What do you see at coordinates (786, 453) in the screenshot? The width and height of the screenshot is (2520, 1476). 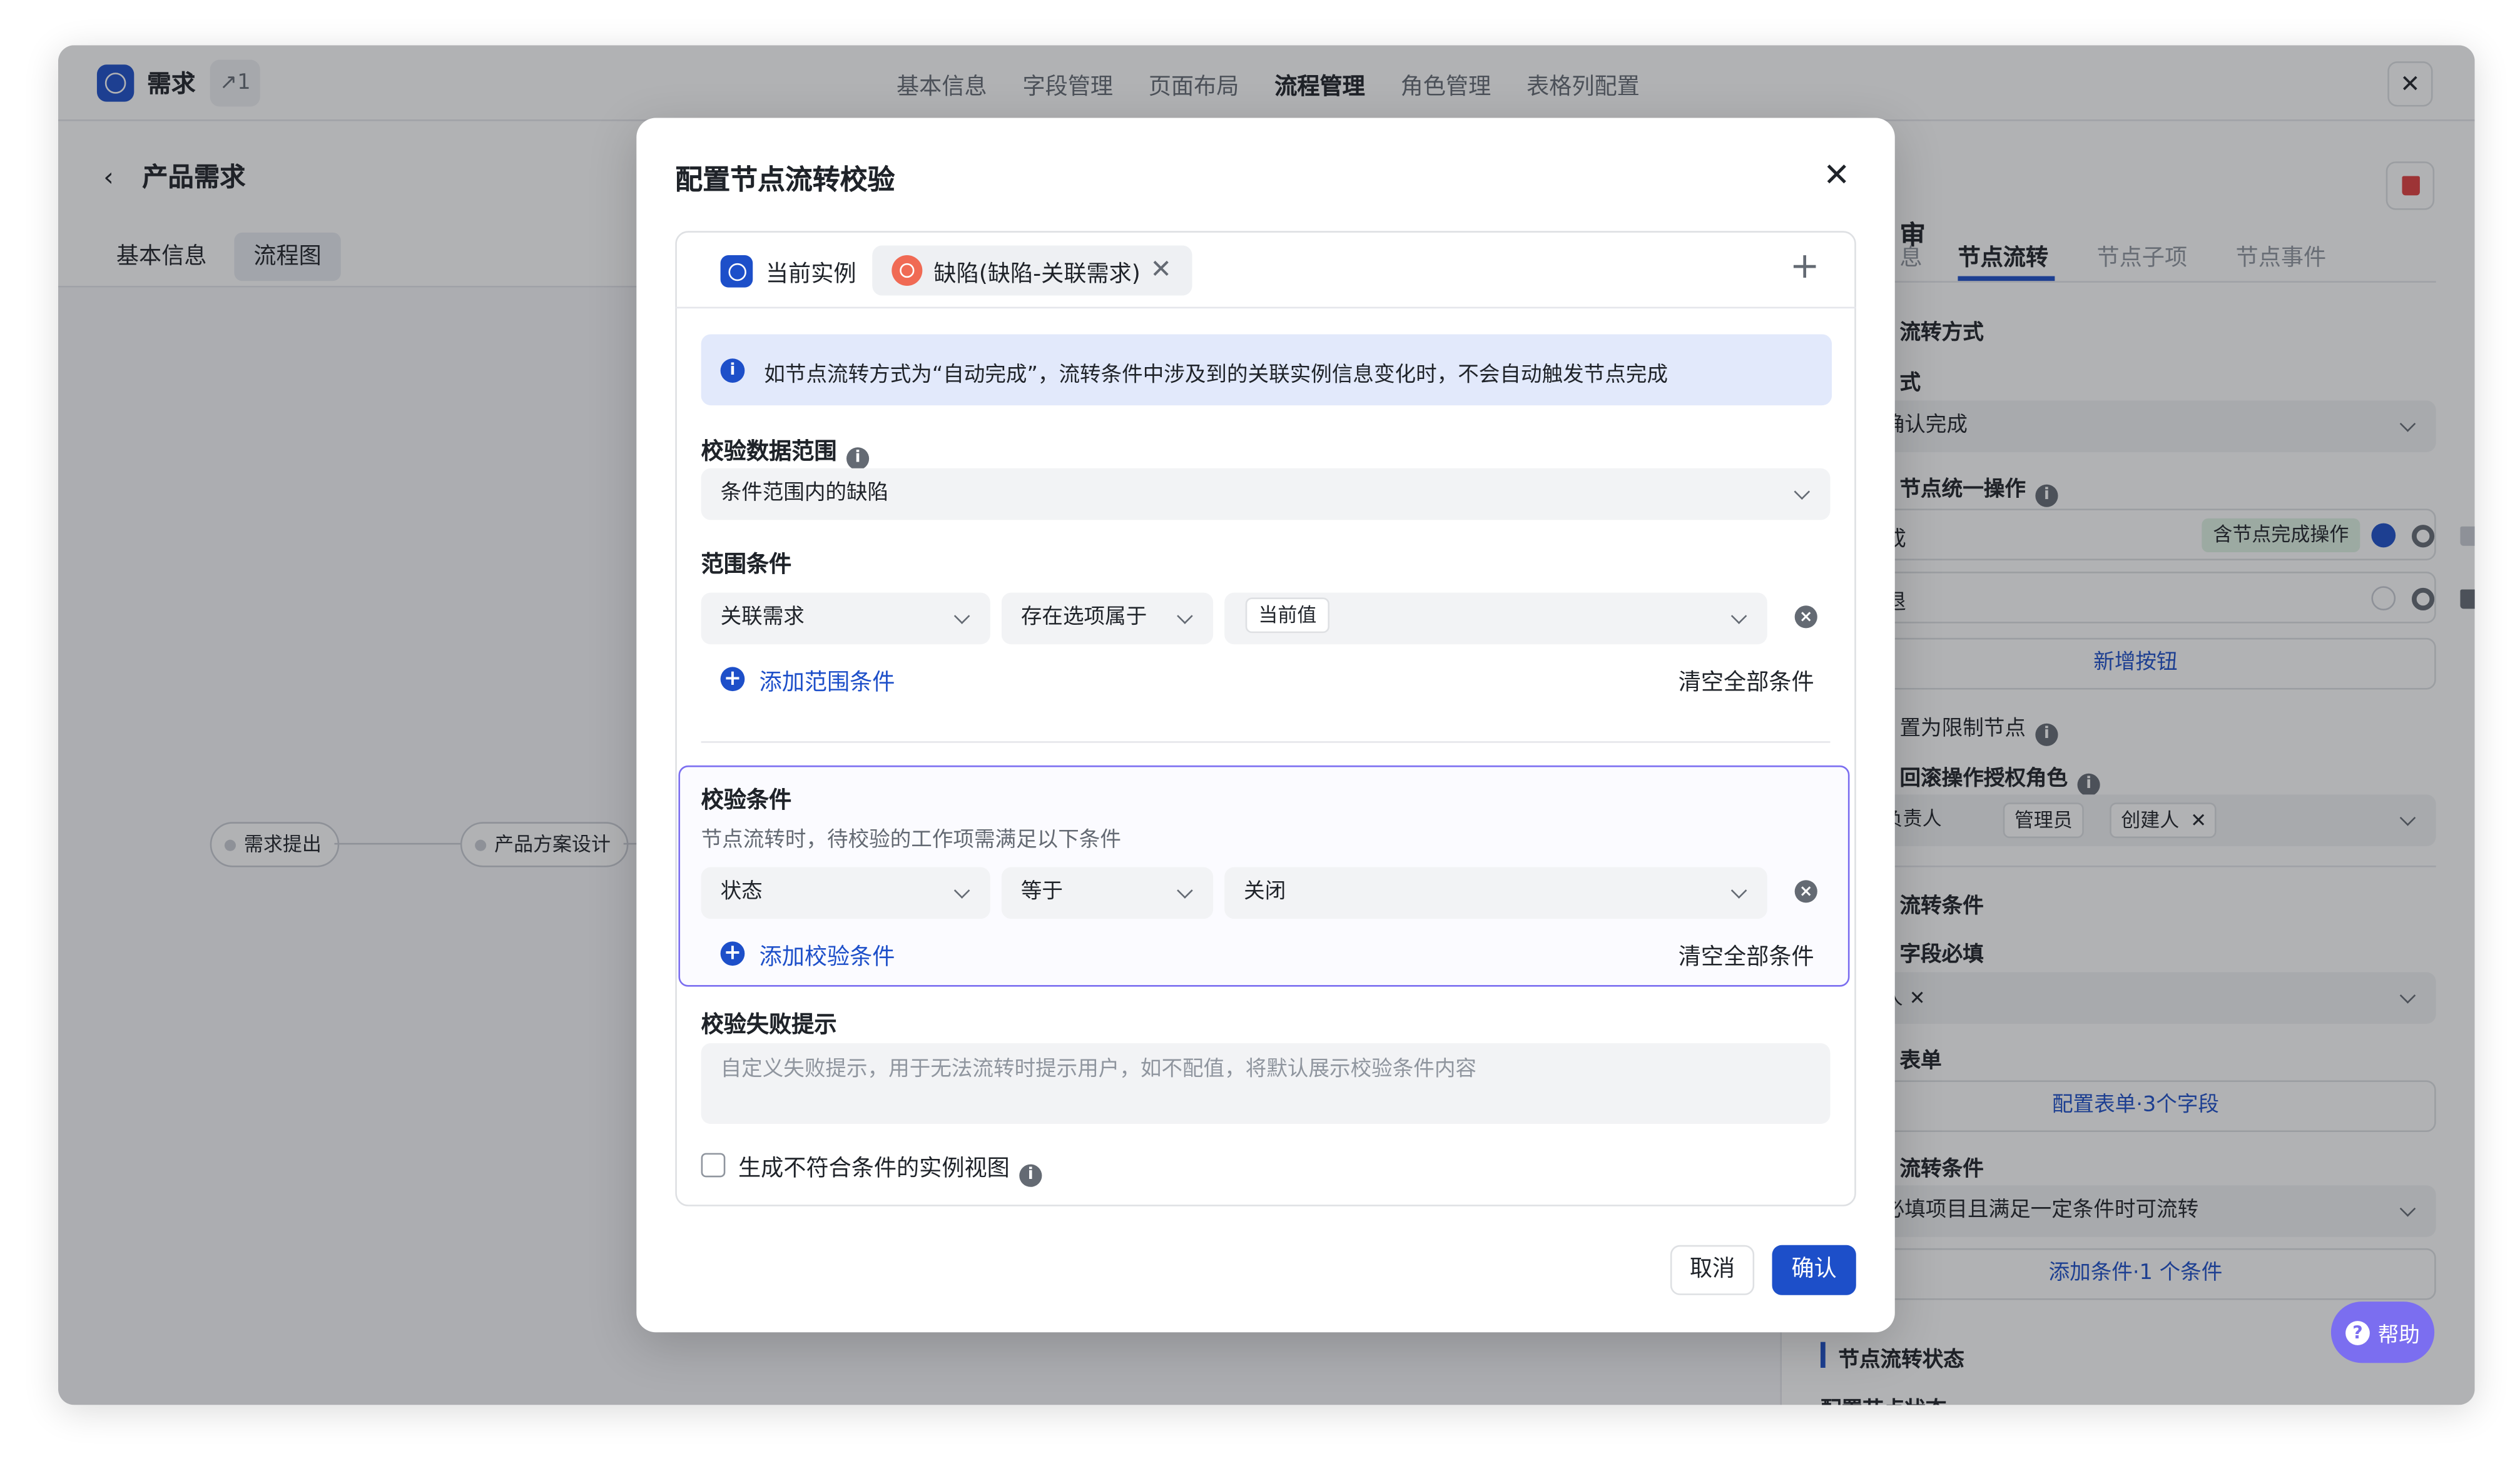 I see `scope-label: 校验数据范围 i` at bounding box center [786, 453].